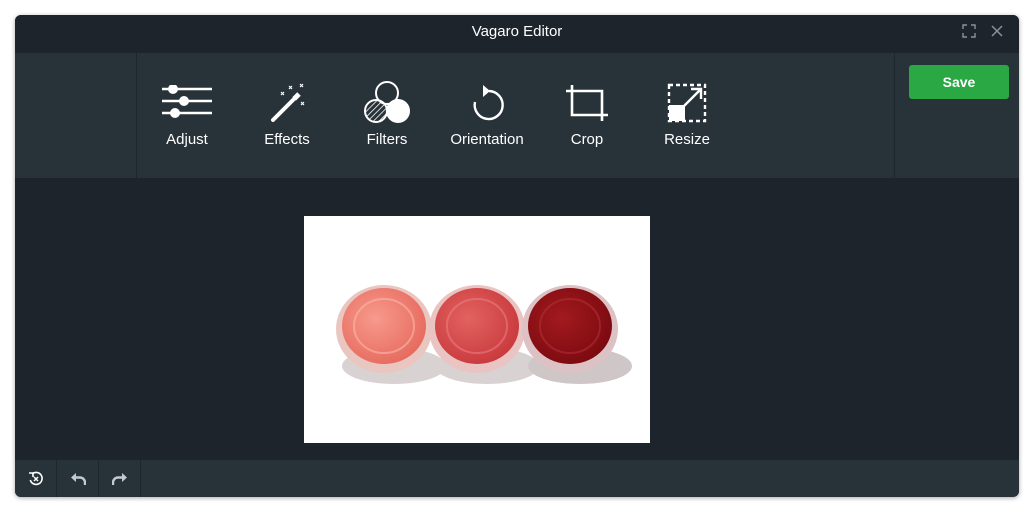  What do you see at coordinates (387, 102) in the screenshot?
I see `filter-circles-icon` at bounding box center [387, 102].